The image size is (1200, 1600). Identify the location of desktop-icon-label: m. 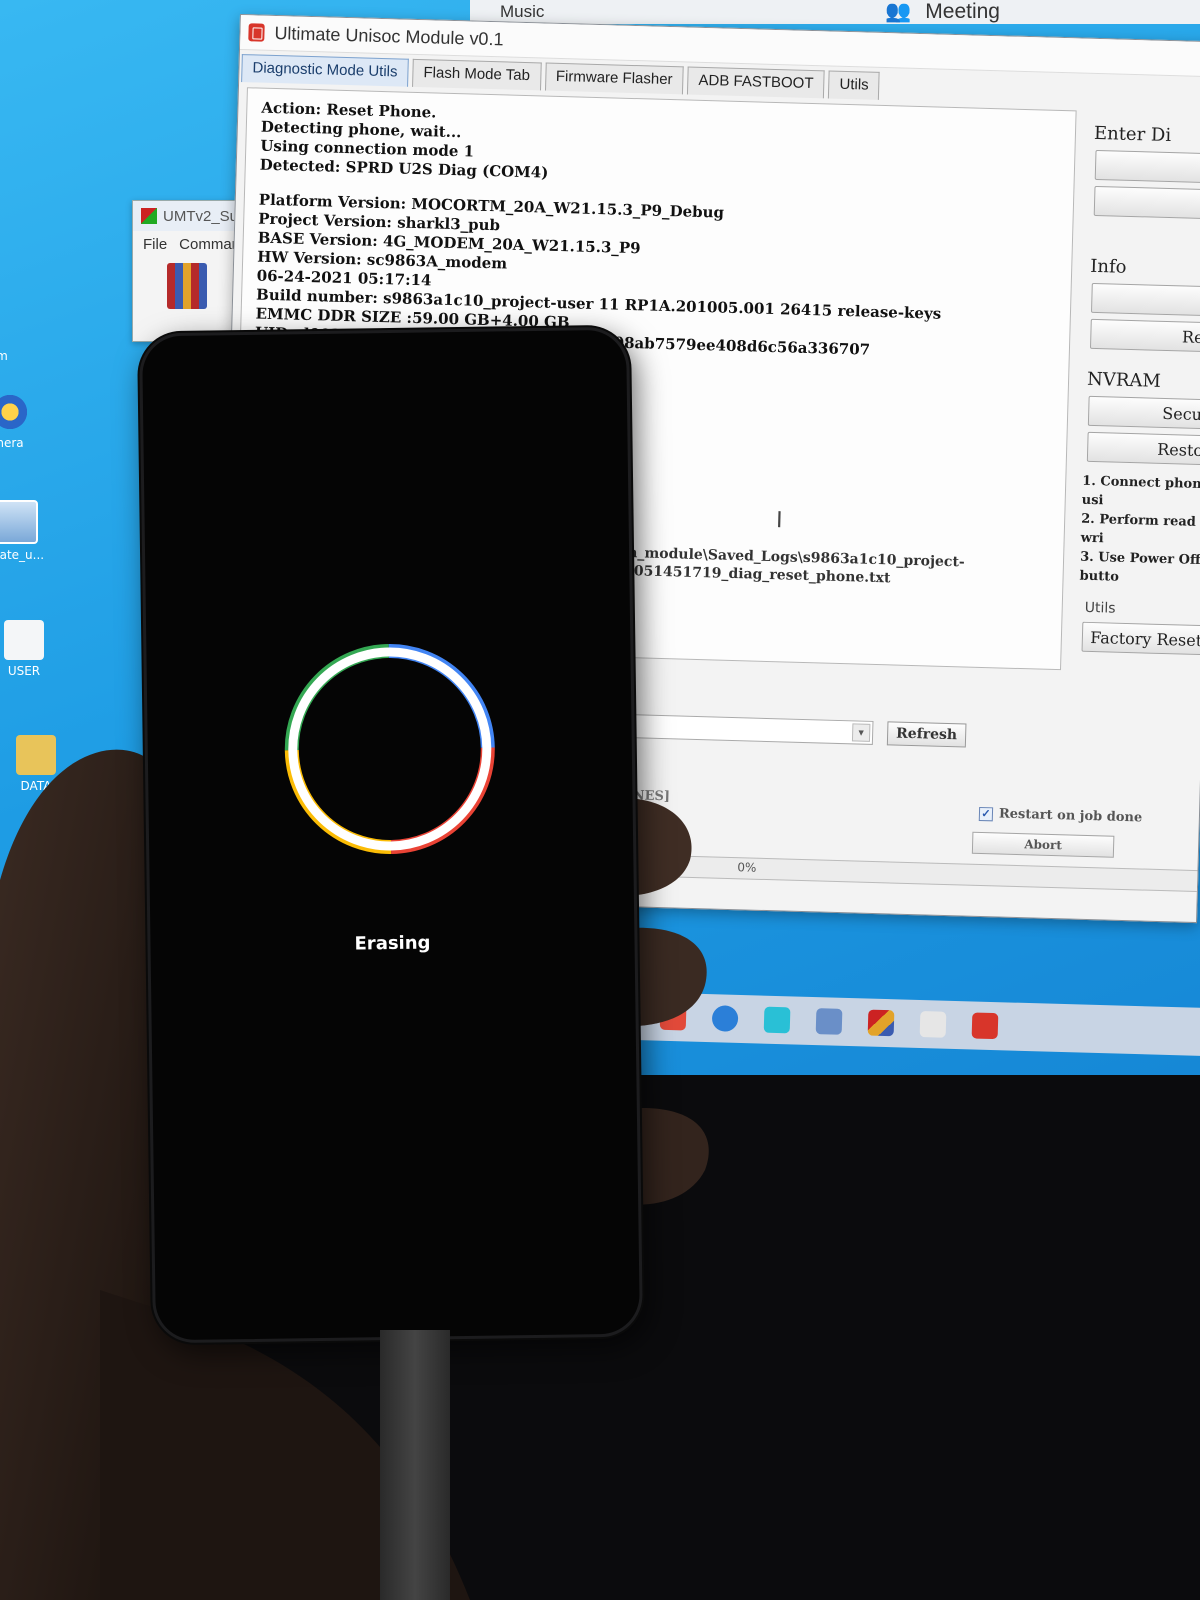
(4, 356).